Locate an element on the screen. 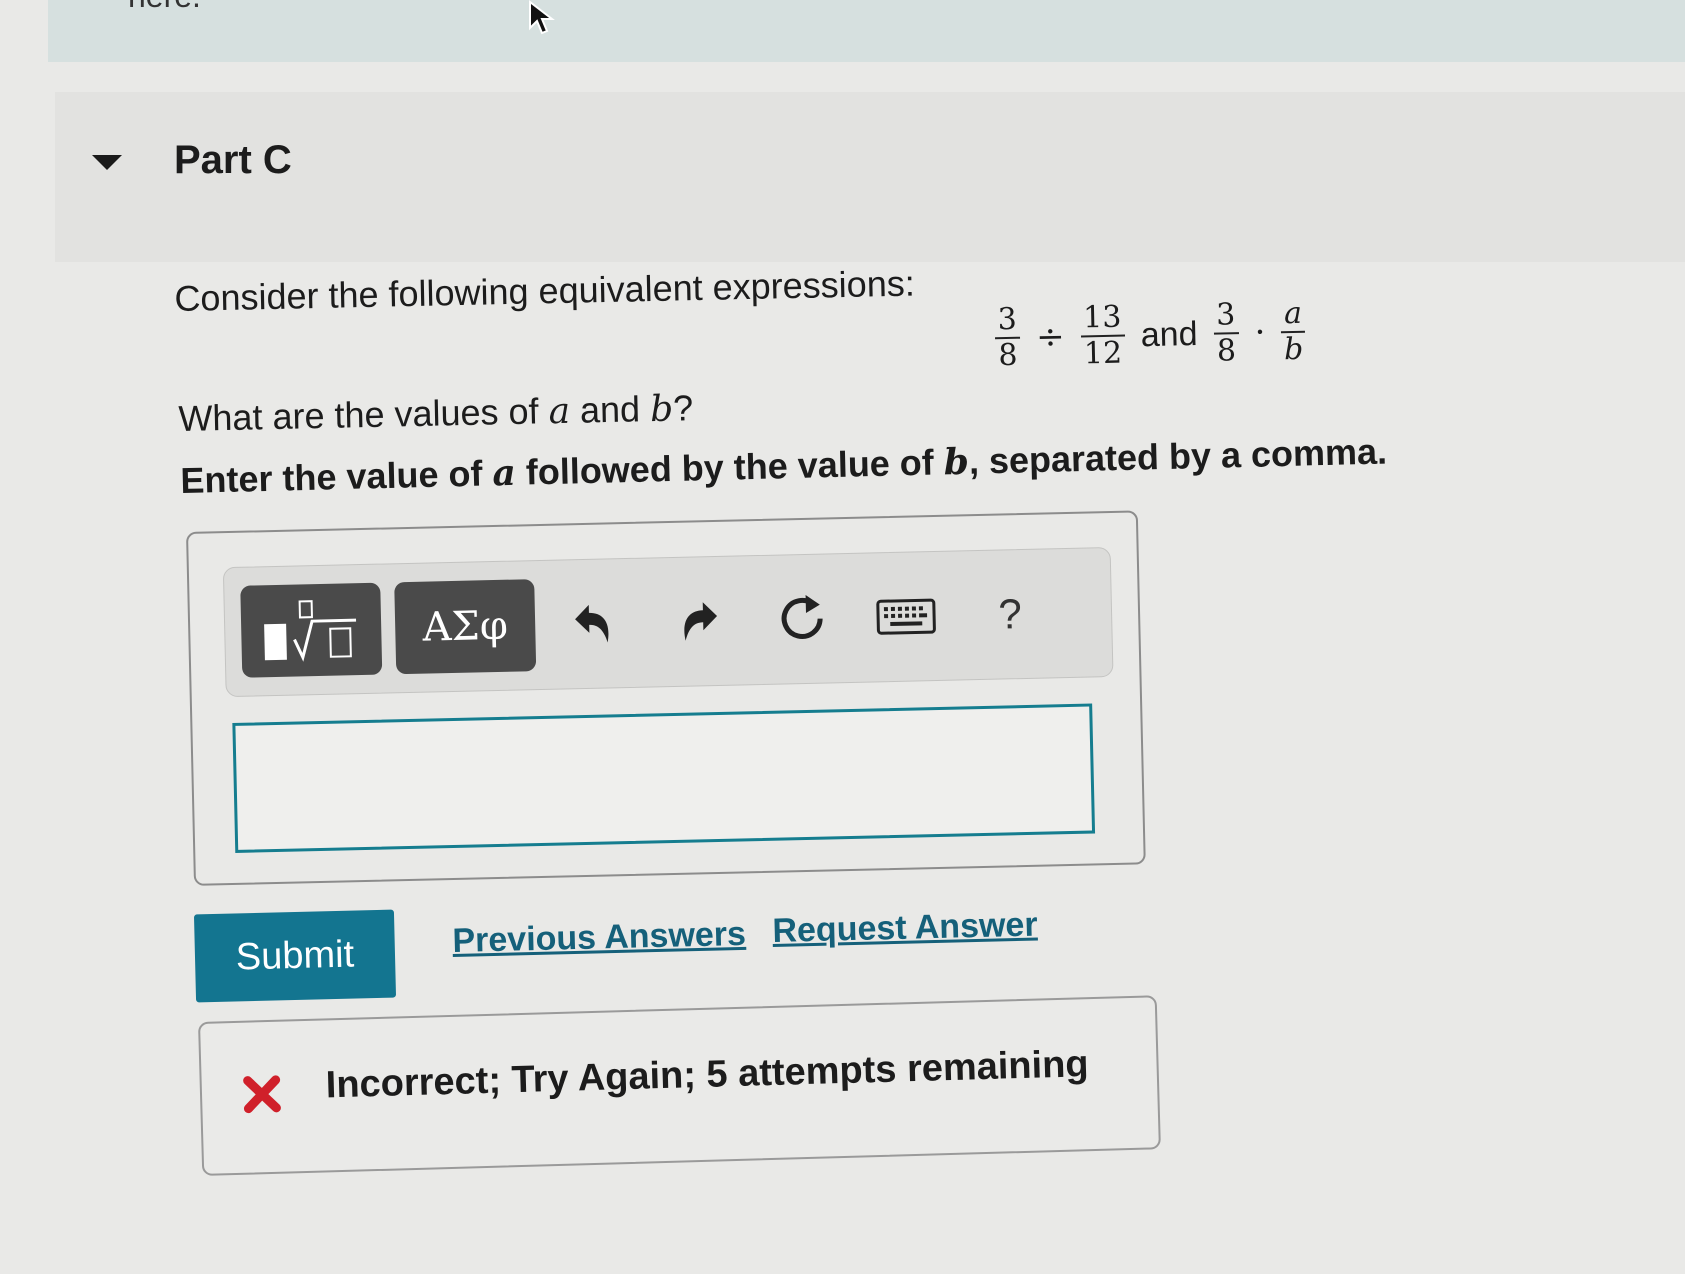 The image size is (1685, 1274). redo-icon is located at coordinates (701, 621).